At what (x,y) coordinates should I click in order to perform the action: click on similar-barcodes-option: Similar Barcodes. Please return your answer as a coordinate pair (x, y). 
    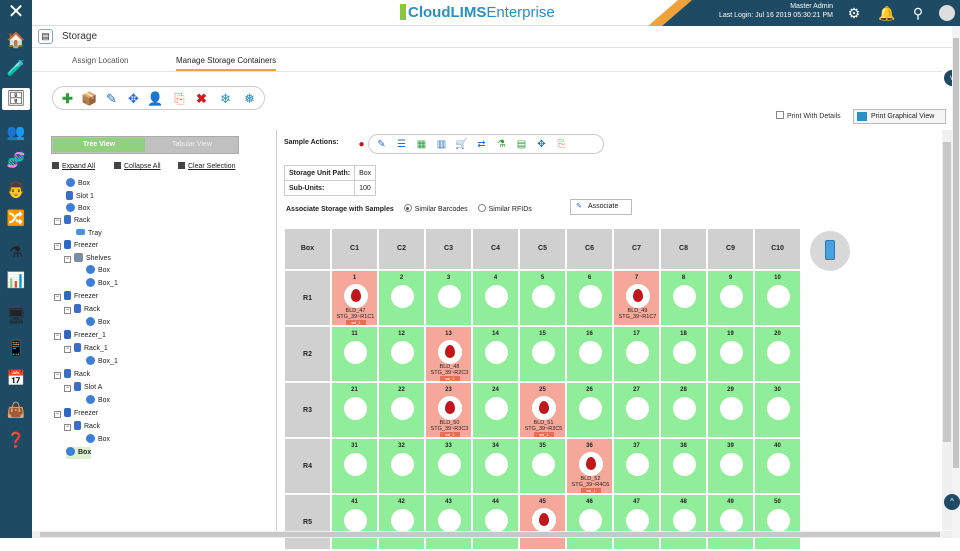
    Looking at the image, I should click on (435, 208).